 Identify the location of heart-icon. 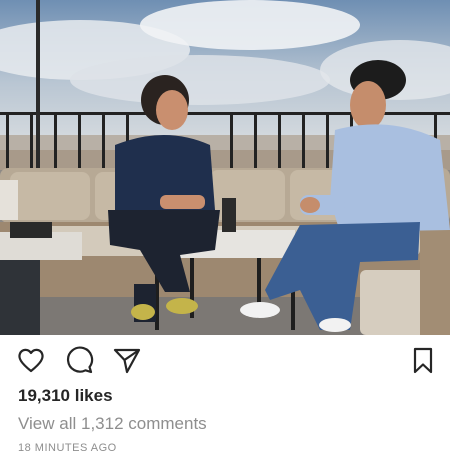
(31, 360).